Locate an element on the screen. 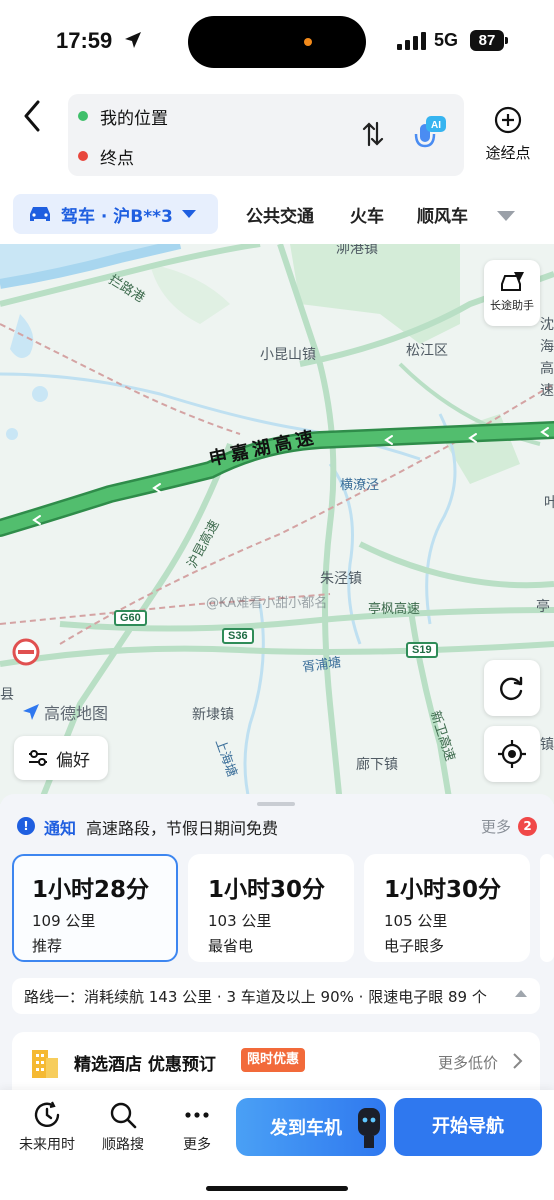 The image size is (554, 1200). destination-field: 终点 is located at coordinates (106, 156).